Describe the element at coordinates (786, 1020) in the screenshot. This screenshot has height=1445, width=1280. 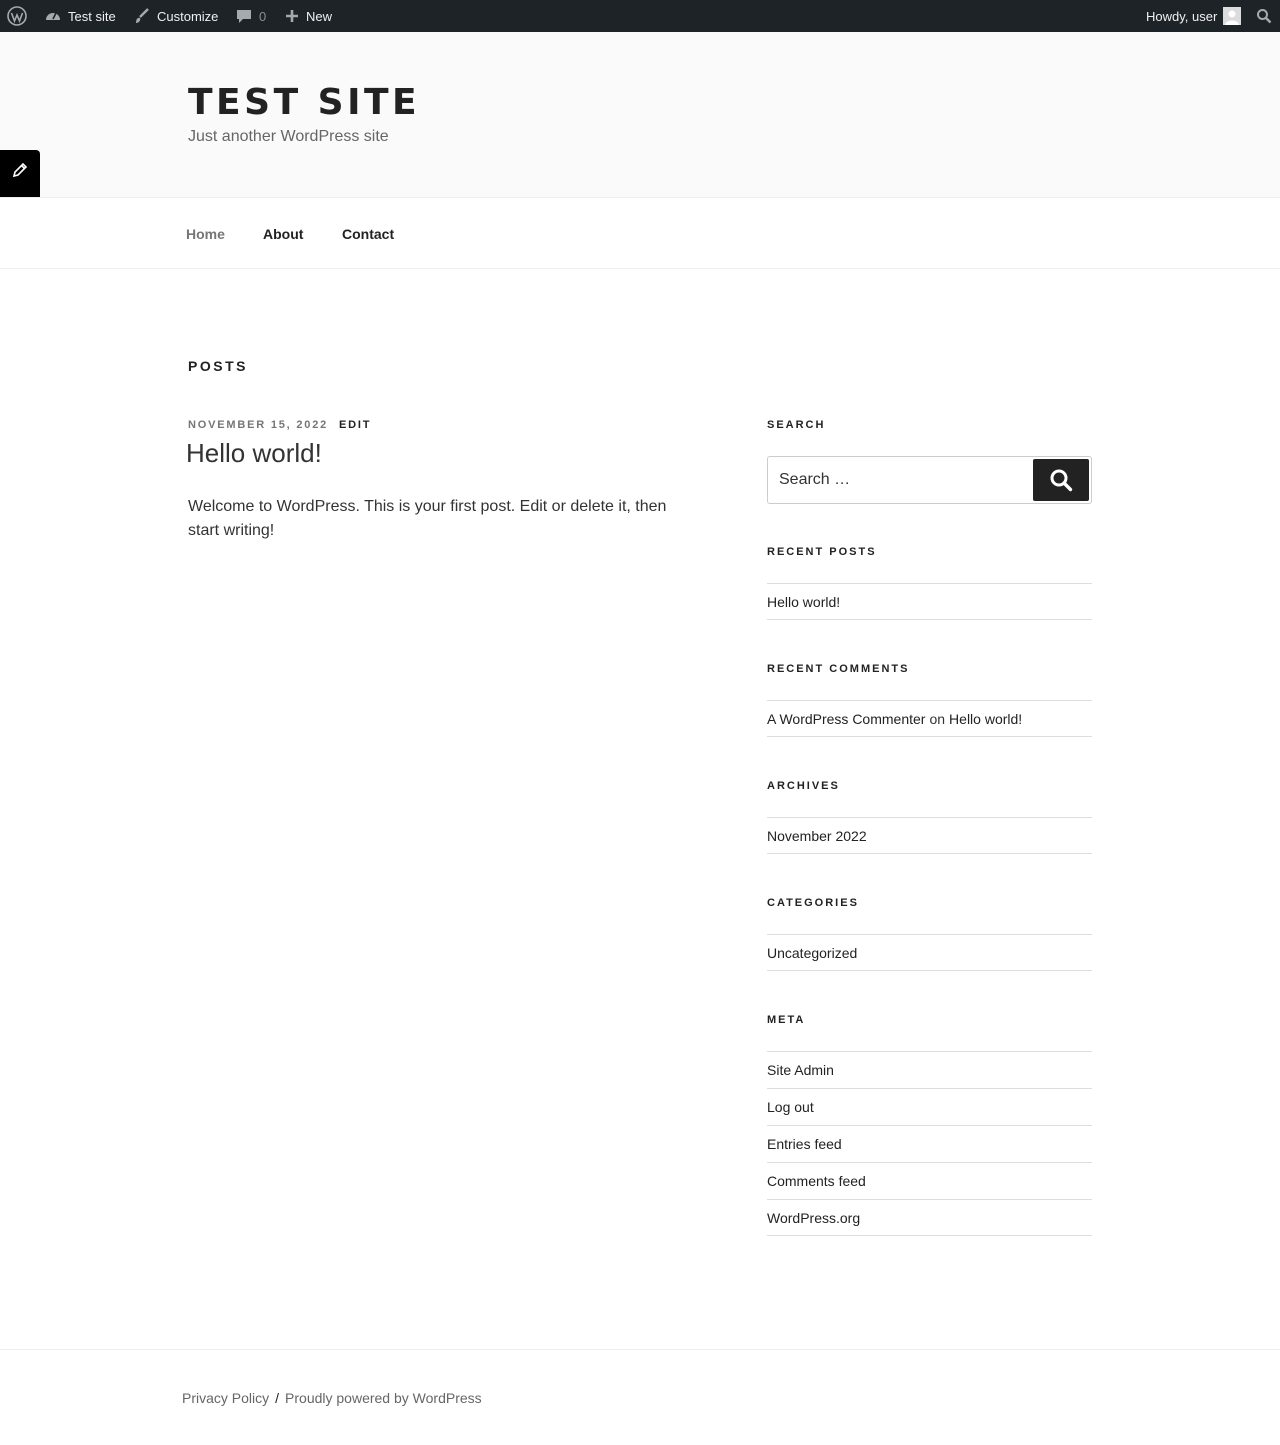
I see `widget-title-meta: META` at that location.